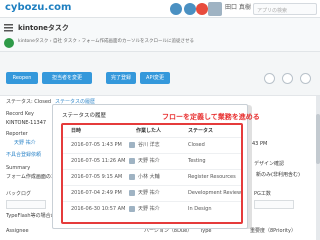 The image size is (320, 240). Describe the element at coordinates (18, 168) in the screenshot. I see `summary-label: Summary` at that location.